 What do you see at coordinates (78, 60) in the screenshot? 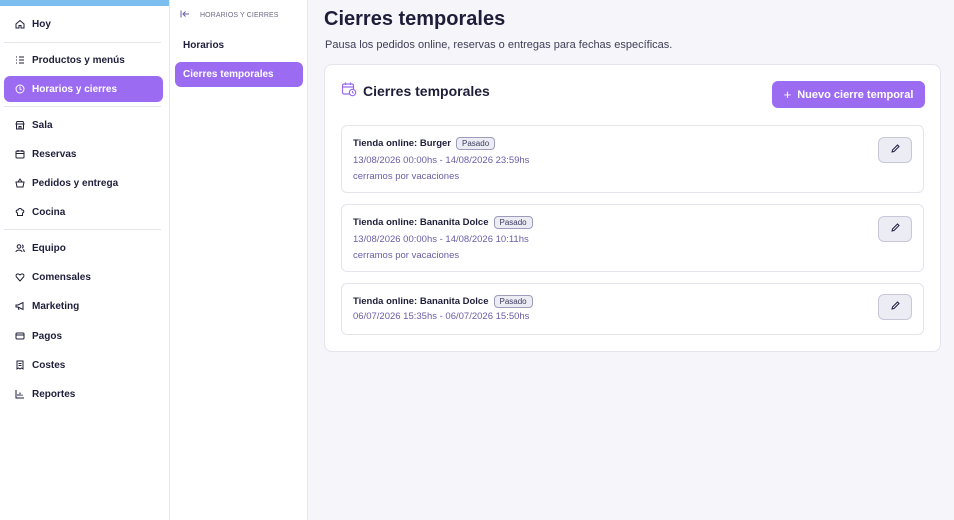
I see `sidebar-item-label: Productos y menús` at bounding box center [78, 60].